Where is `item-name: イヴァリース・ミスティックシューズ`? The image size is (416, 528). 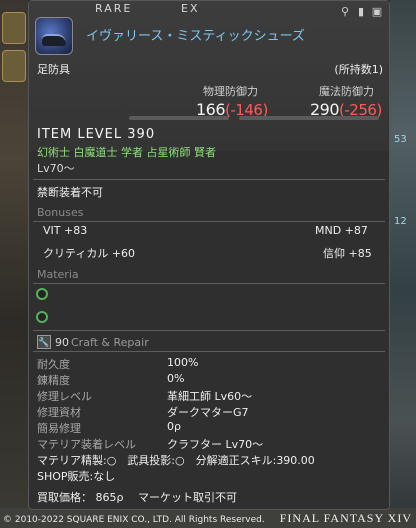
item-name: イヴァリース・ミスティックシューズ is located at coordinates (195, 36).